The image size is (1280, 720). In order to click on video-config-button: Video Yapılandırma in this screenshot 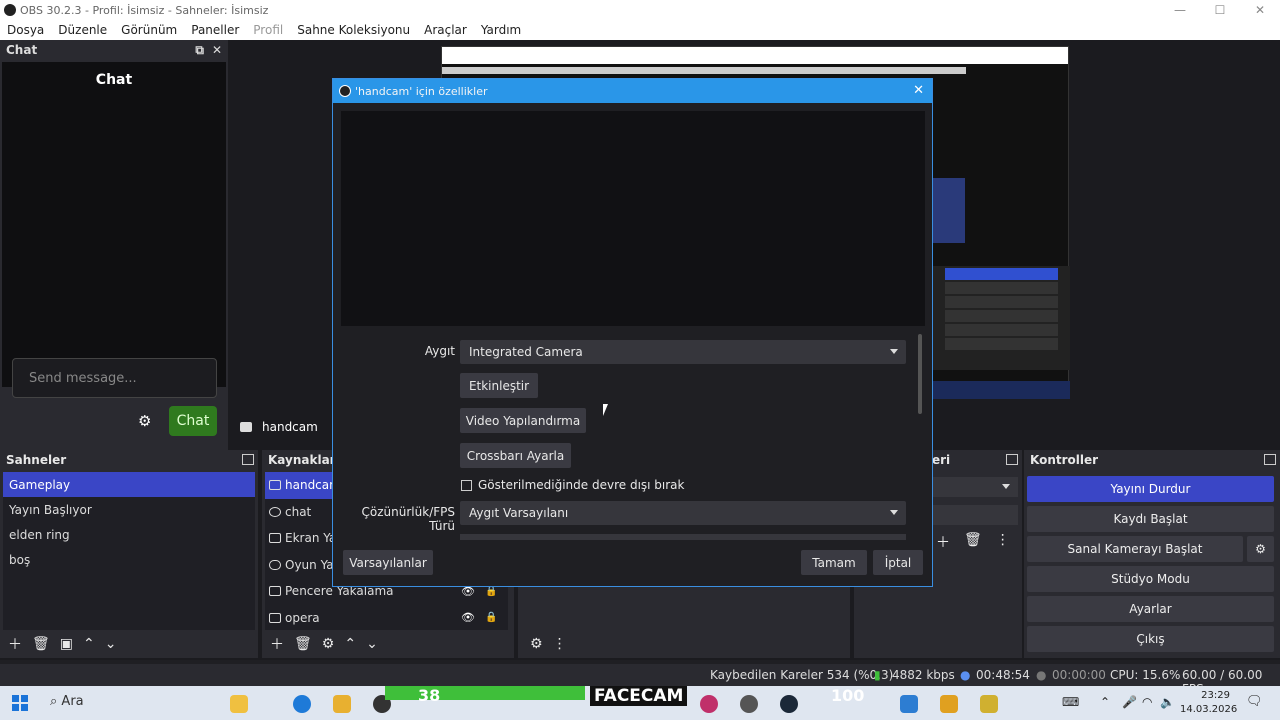, I will do `click(523, 420)`.